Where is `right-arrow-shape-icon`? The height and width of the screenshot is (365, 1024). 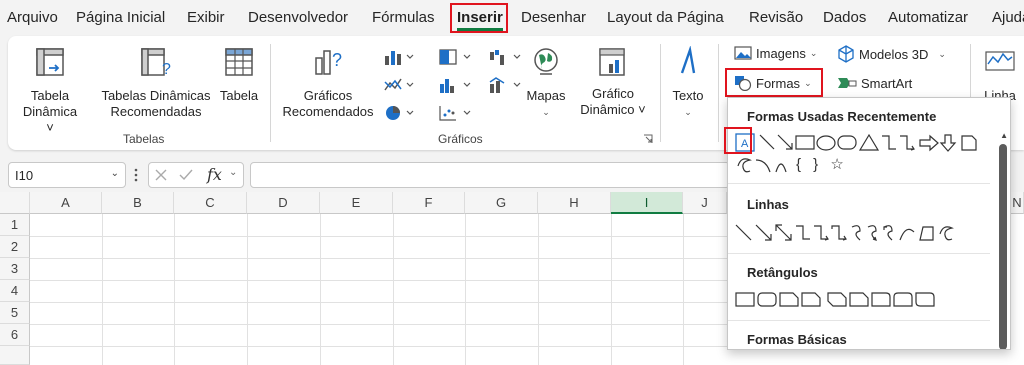
right-arrow-shape-icon is located at coordinates (929, 143).